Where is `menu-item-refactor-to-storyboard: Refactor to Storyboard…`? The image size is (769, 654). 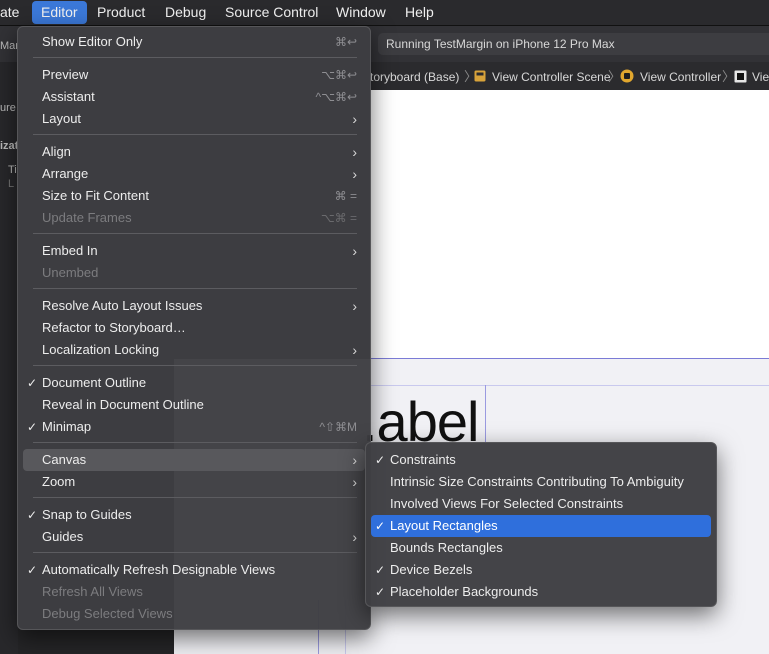
menu-item-refactor-to-storyboard: Refactor to Storyboard… is located at coordinates (194, 328).